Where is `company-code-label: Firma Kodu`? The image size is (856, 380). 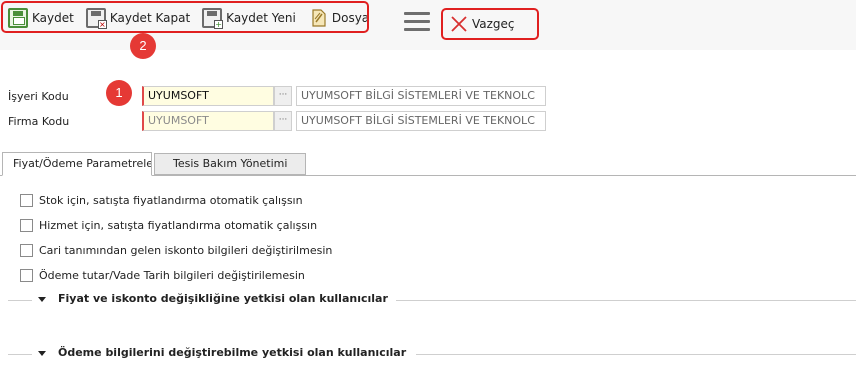 company-code-label: Firma Kodu is located at coordinates (39, 121).